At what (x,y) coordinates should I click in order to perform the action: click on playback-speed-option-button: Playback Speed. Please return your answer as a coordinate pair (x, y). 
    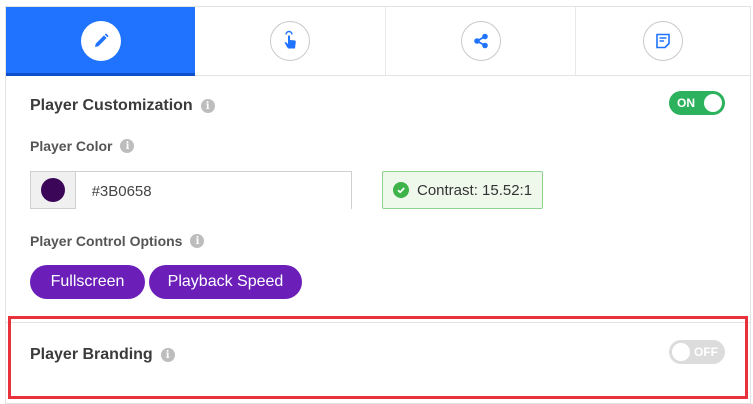
    Looking at the image, I should click on (225, 282).